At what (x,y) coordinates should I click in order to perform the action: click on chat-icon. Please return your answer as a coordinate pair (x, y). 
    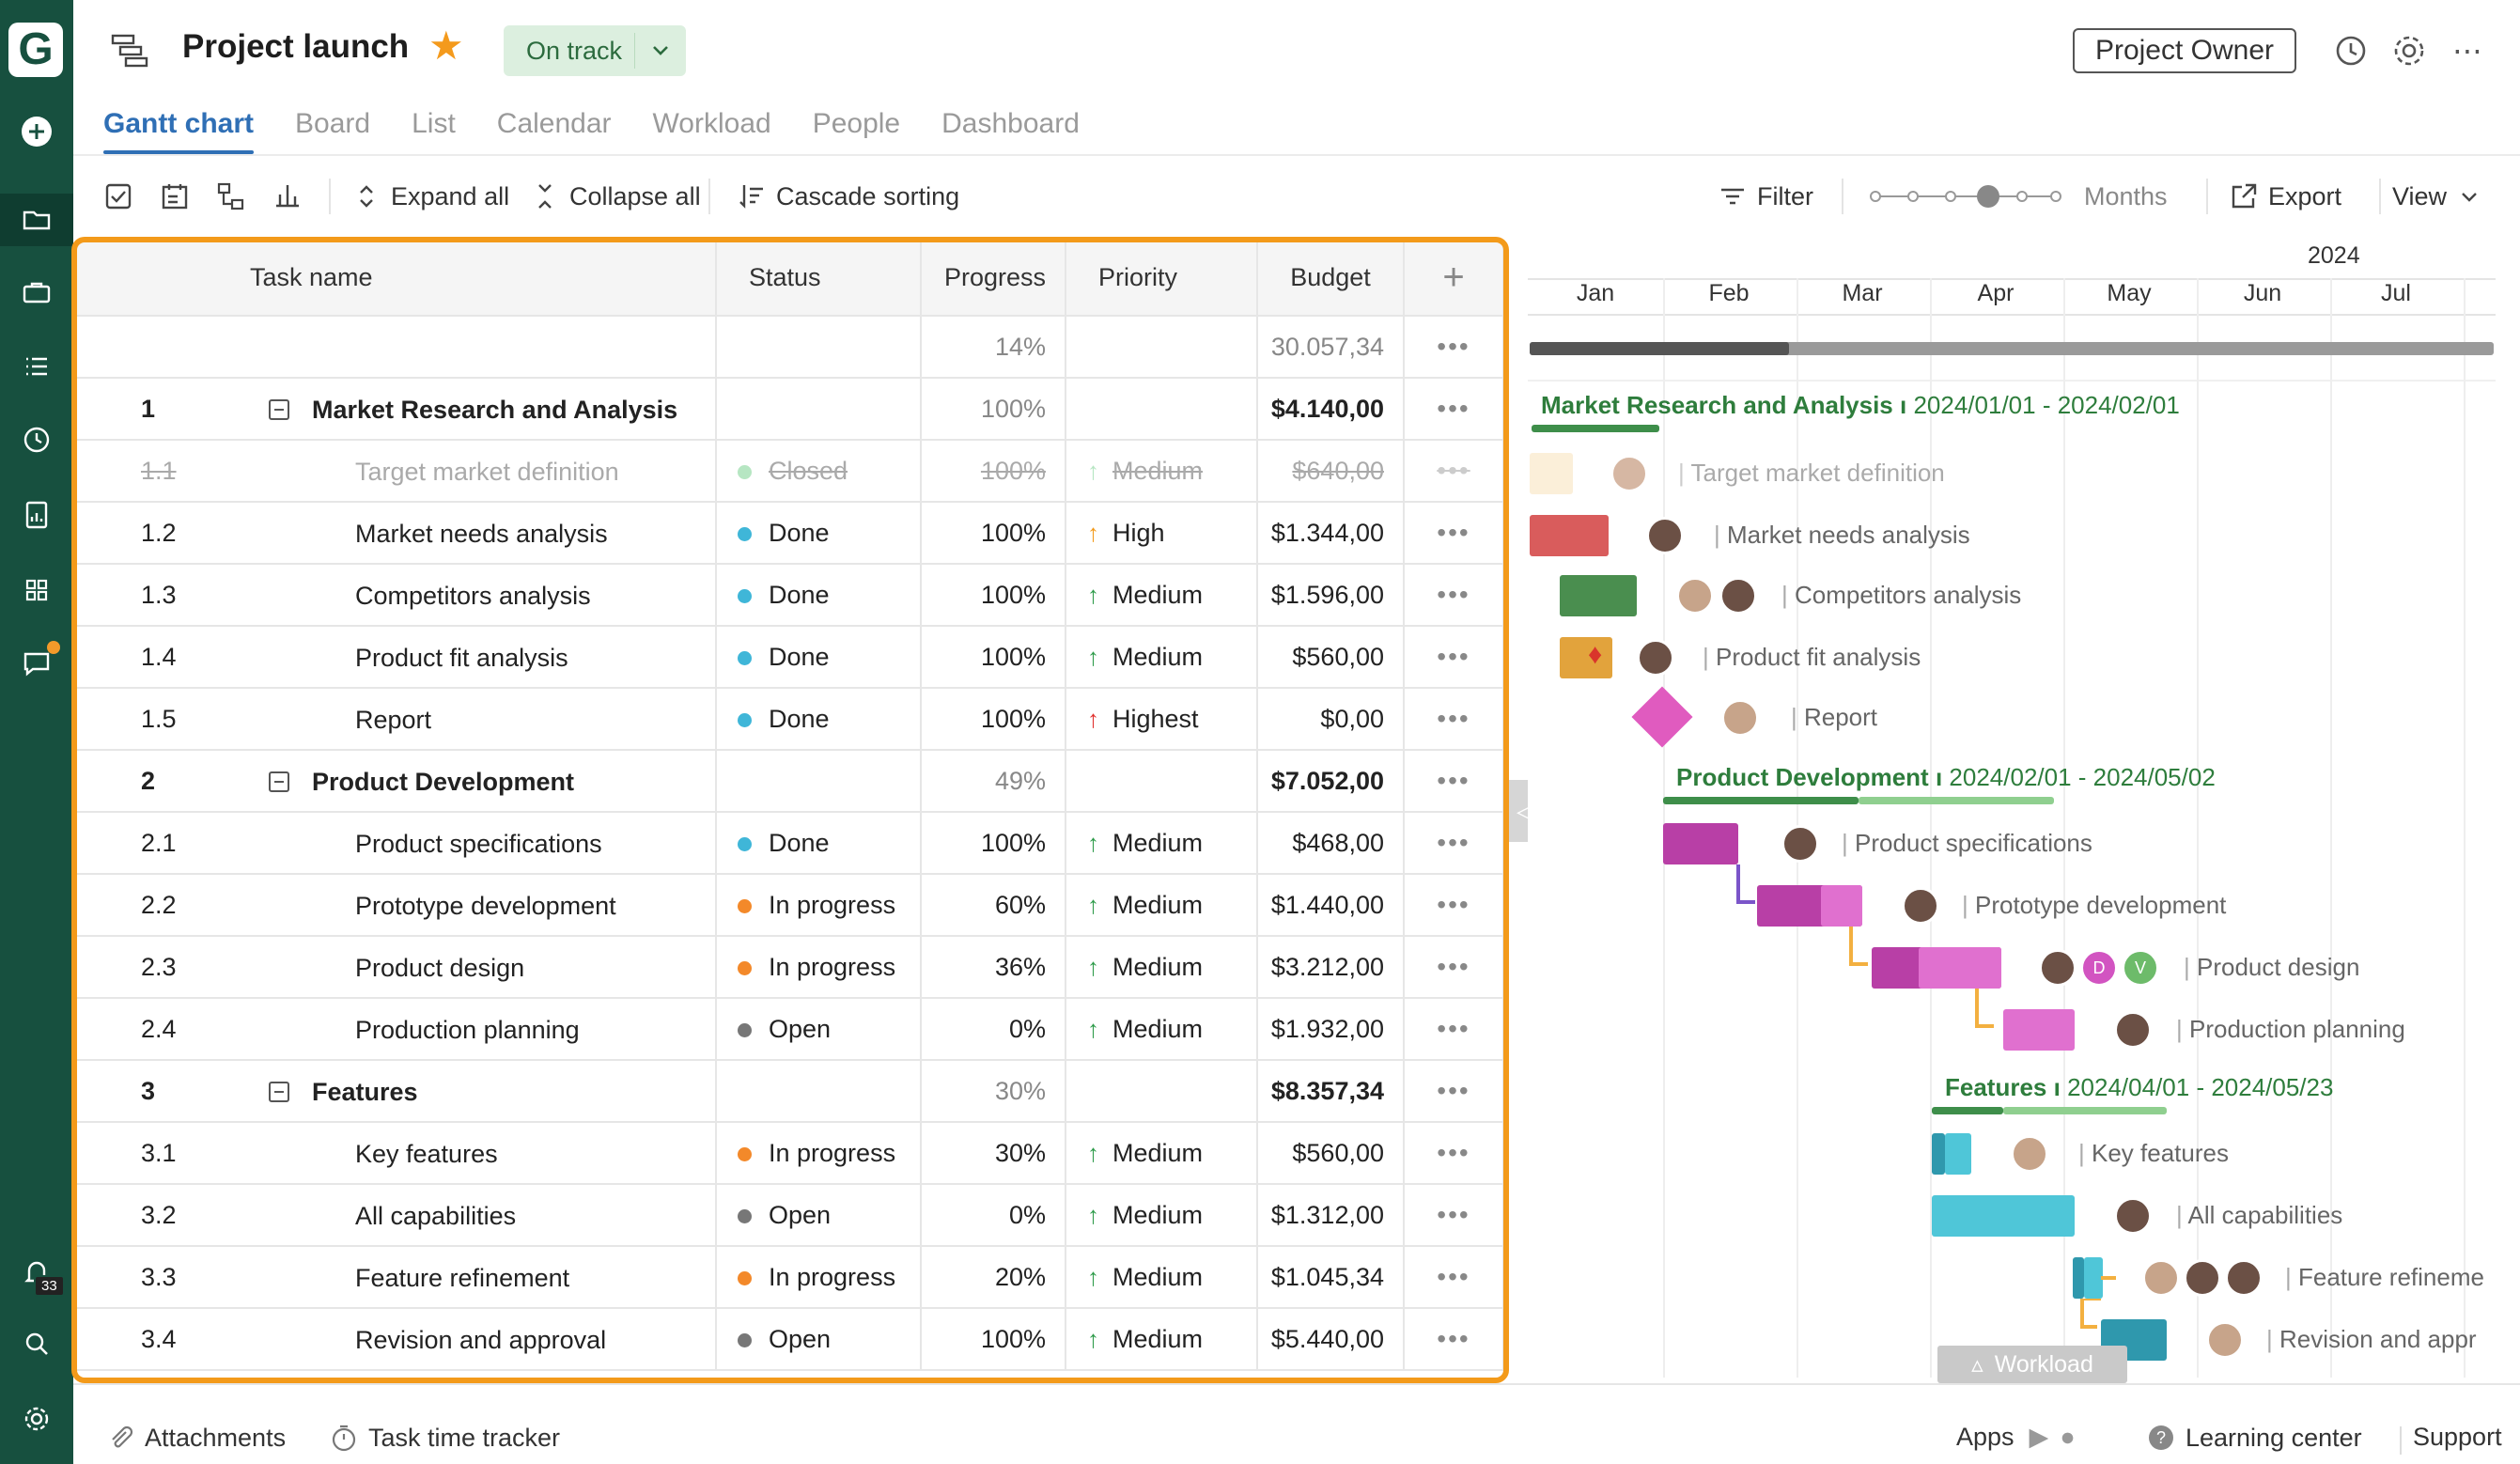
    Looking at the image, I should click on (36, 664).